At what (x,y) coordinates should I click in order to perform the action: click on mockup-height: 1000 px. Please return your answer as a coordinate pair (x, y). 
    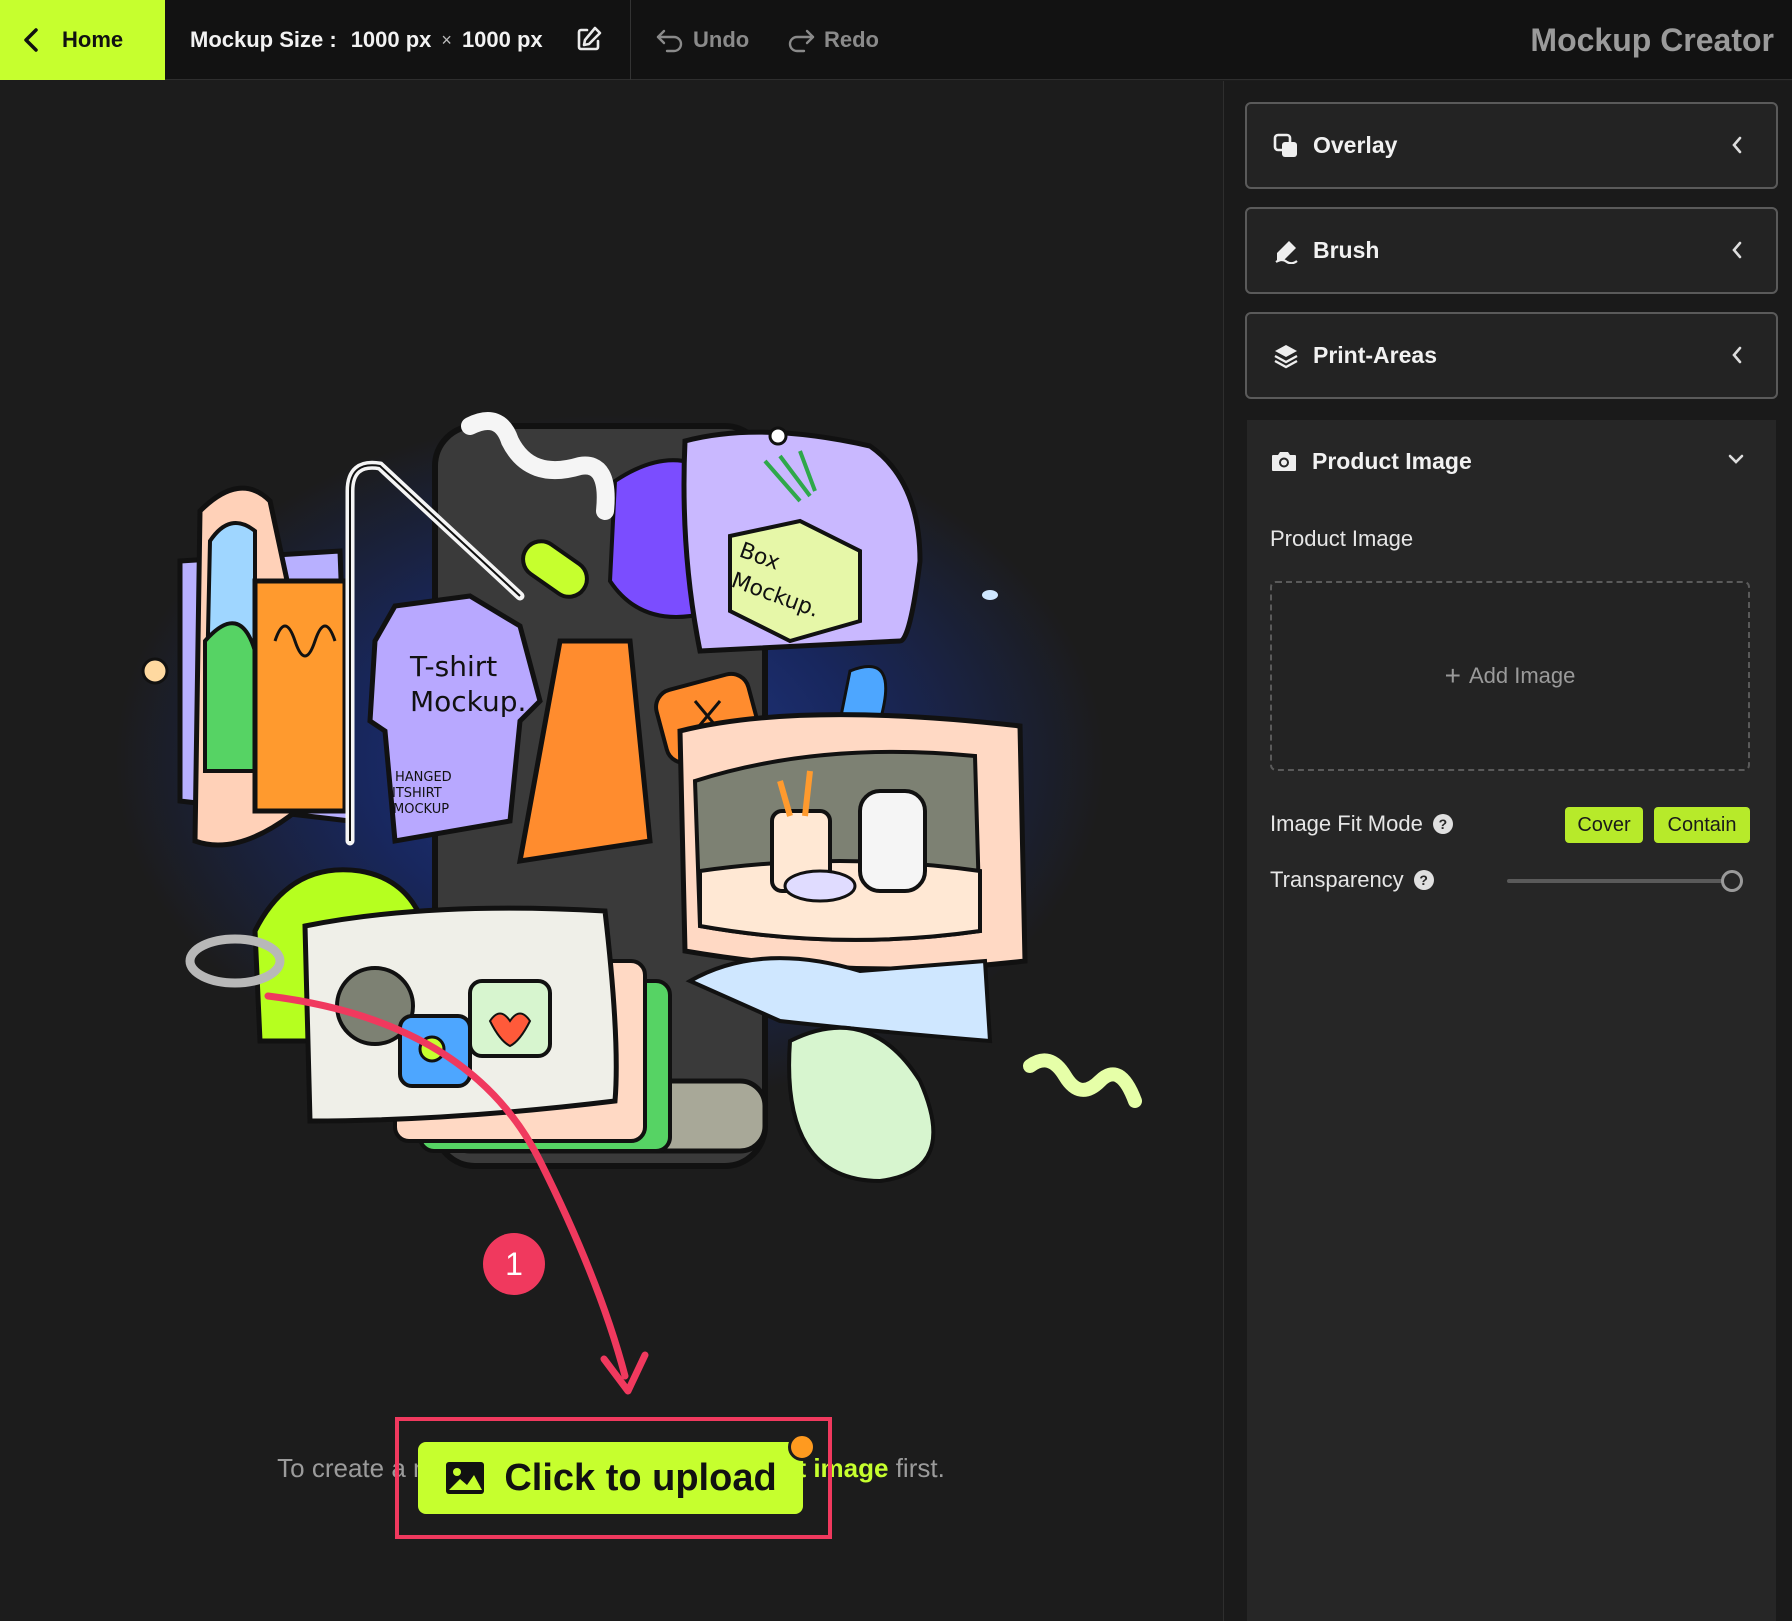
    Looking at the image, I should click on (502, 39).